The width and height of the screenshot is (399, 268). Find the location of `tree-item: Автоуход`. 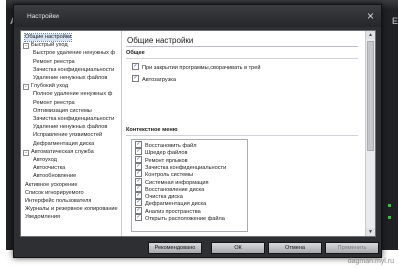

tree-item: Автоуход is located at coordinates (45, 160).